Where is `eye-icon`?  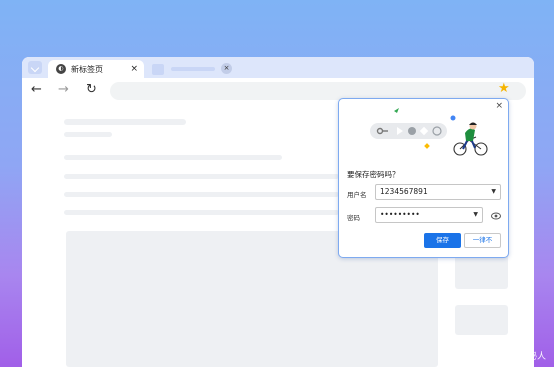 eye-icon is located at coordinates (496, 216).